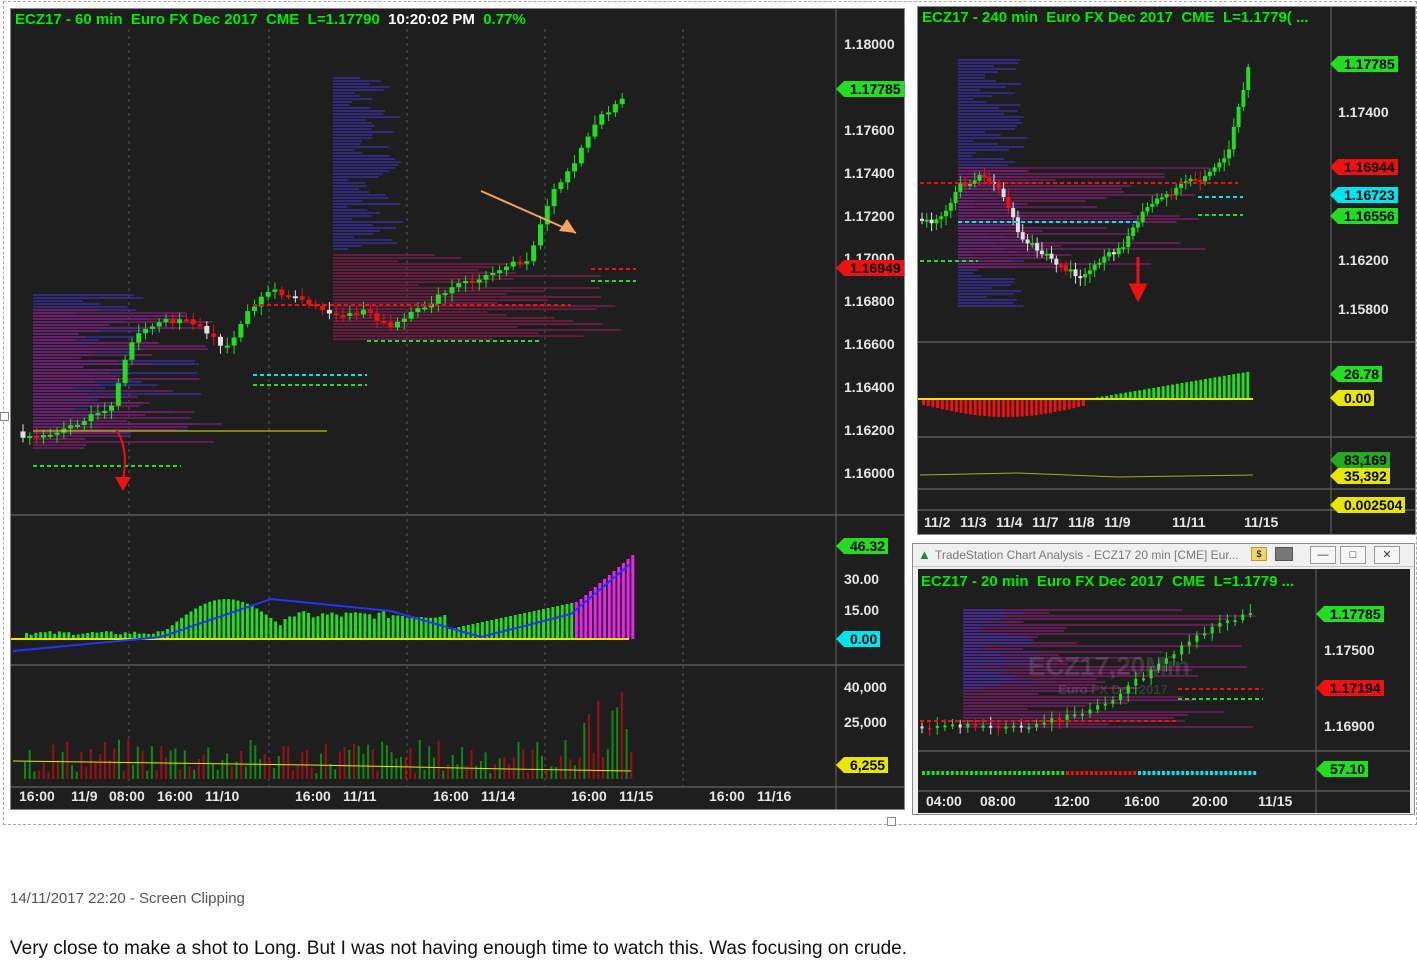  Describe the element at coordinates (528, 212) in the screenshot. I see `annotation-arrow` at that location.